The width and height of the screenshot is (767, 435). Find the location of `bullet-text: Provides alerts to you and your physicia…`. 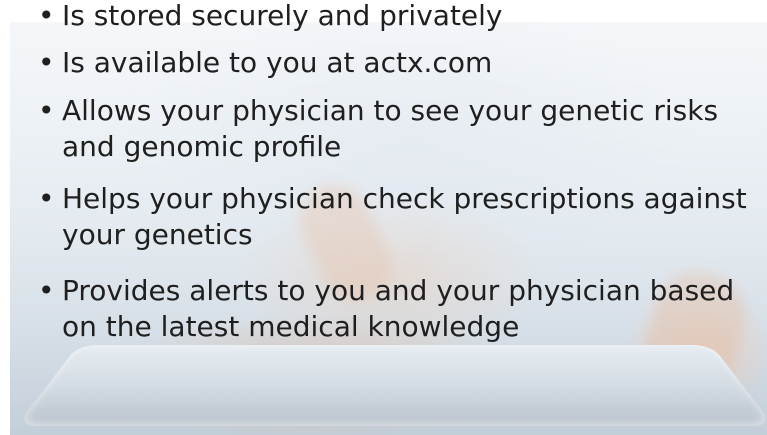

bullet-text: Provides alerts to you and your physicia… is located at coordinates (398, 308).